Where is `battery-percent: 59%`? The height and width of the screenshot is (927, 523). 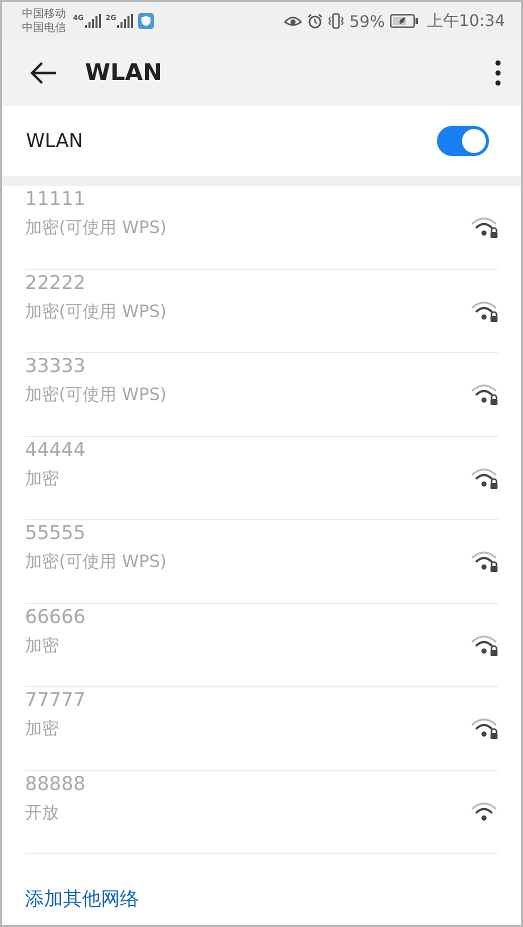
battery-percent: 59% is located at coordinates (367, 21).